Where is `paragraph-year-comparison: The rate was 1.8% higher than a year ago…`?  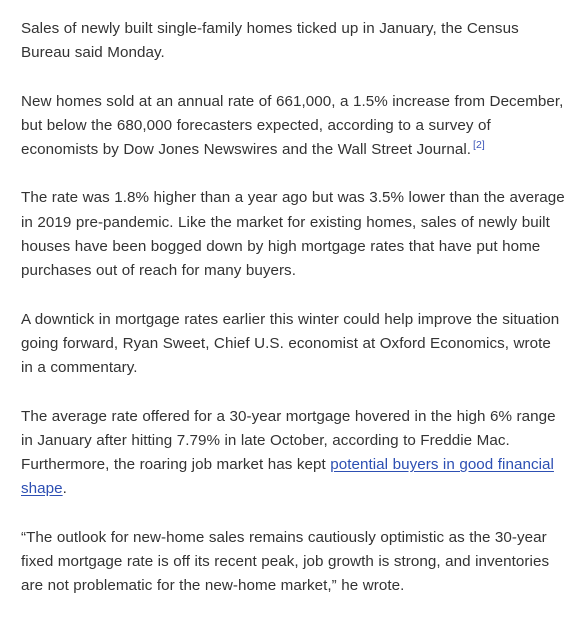
paragraph-year-comparison: The rate was 1.8% higher than a year ago… is located at coordinates (293, 234).